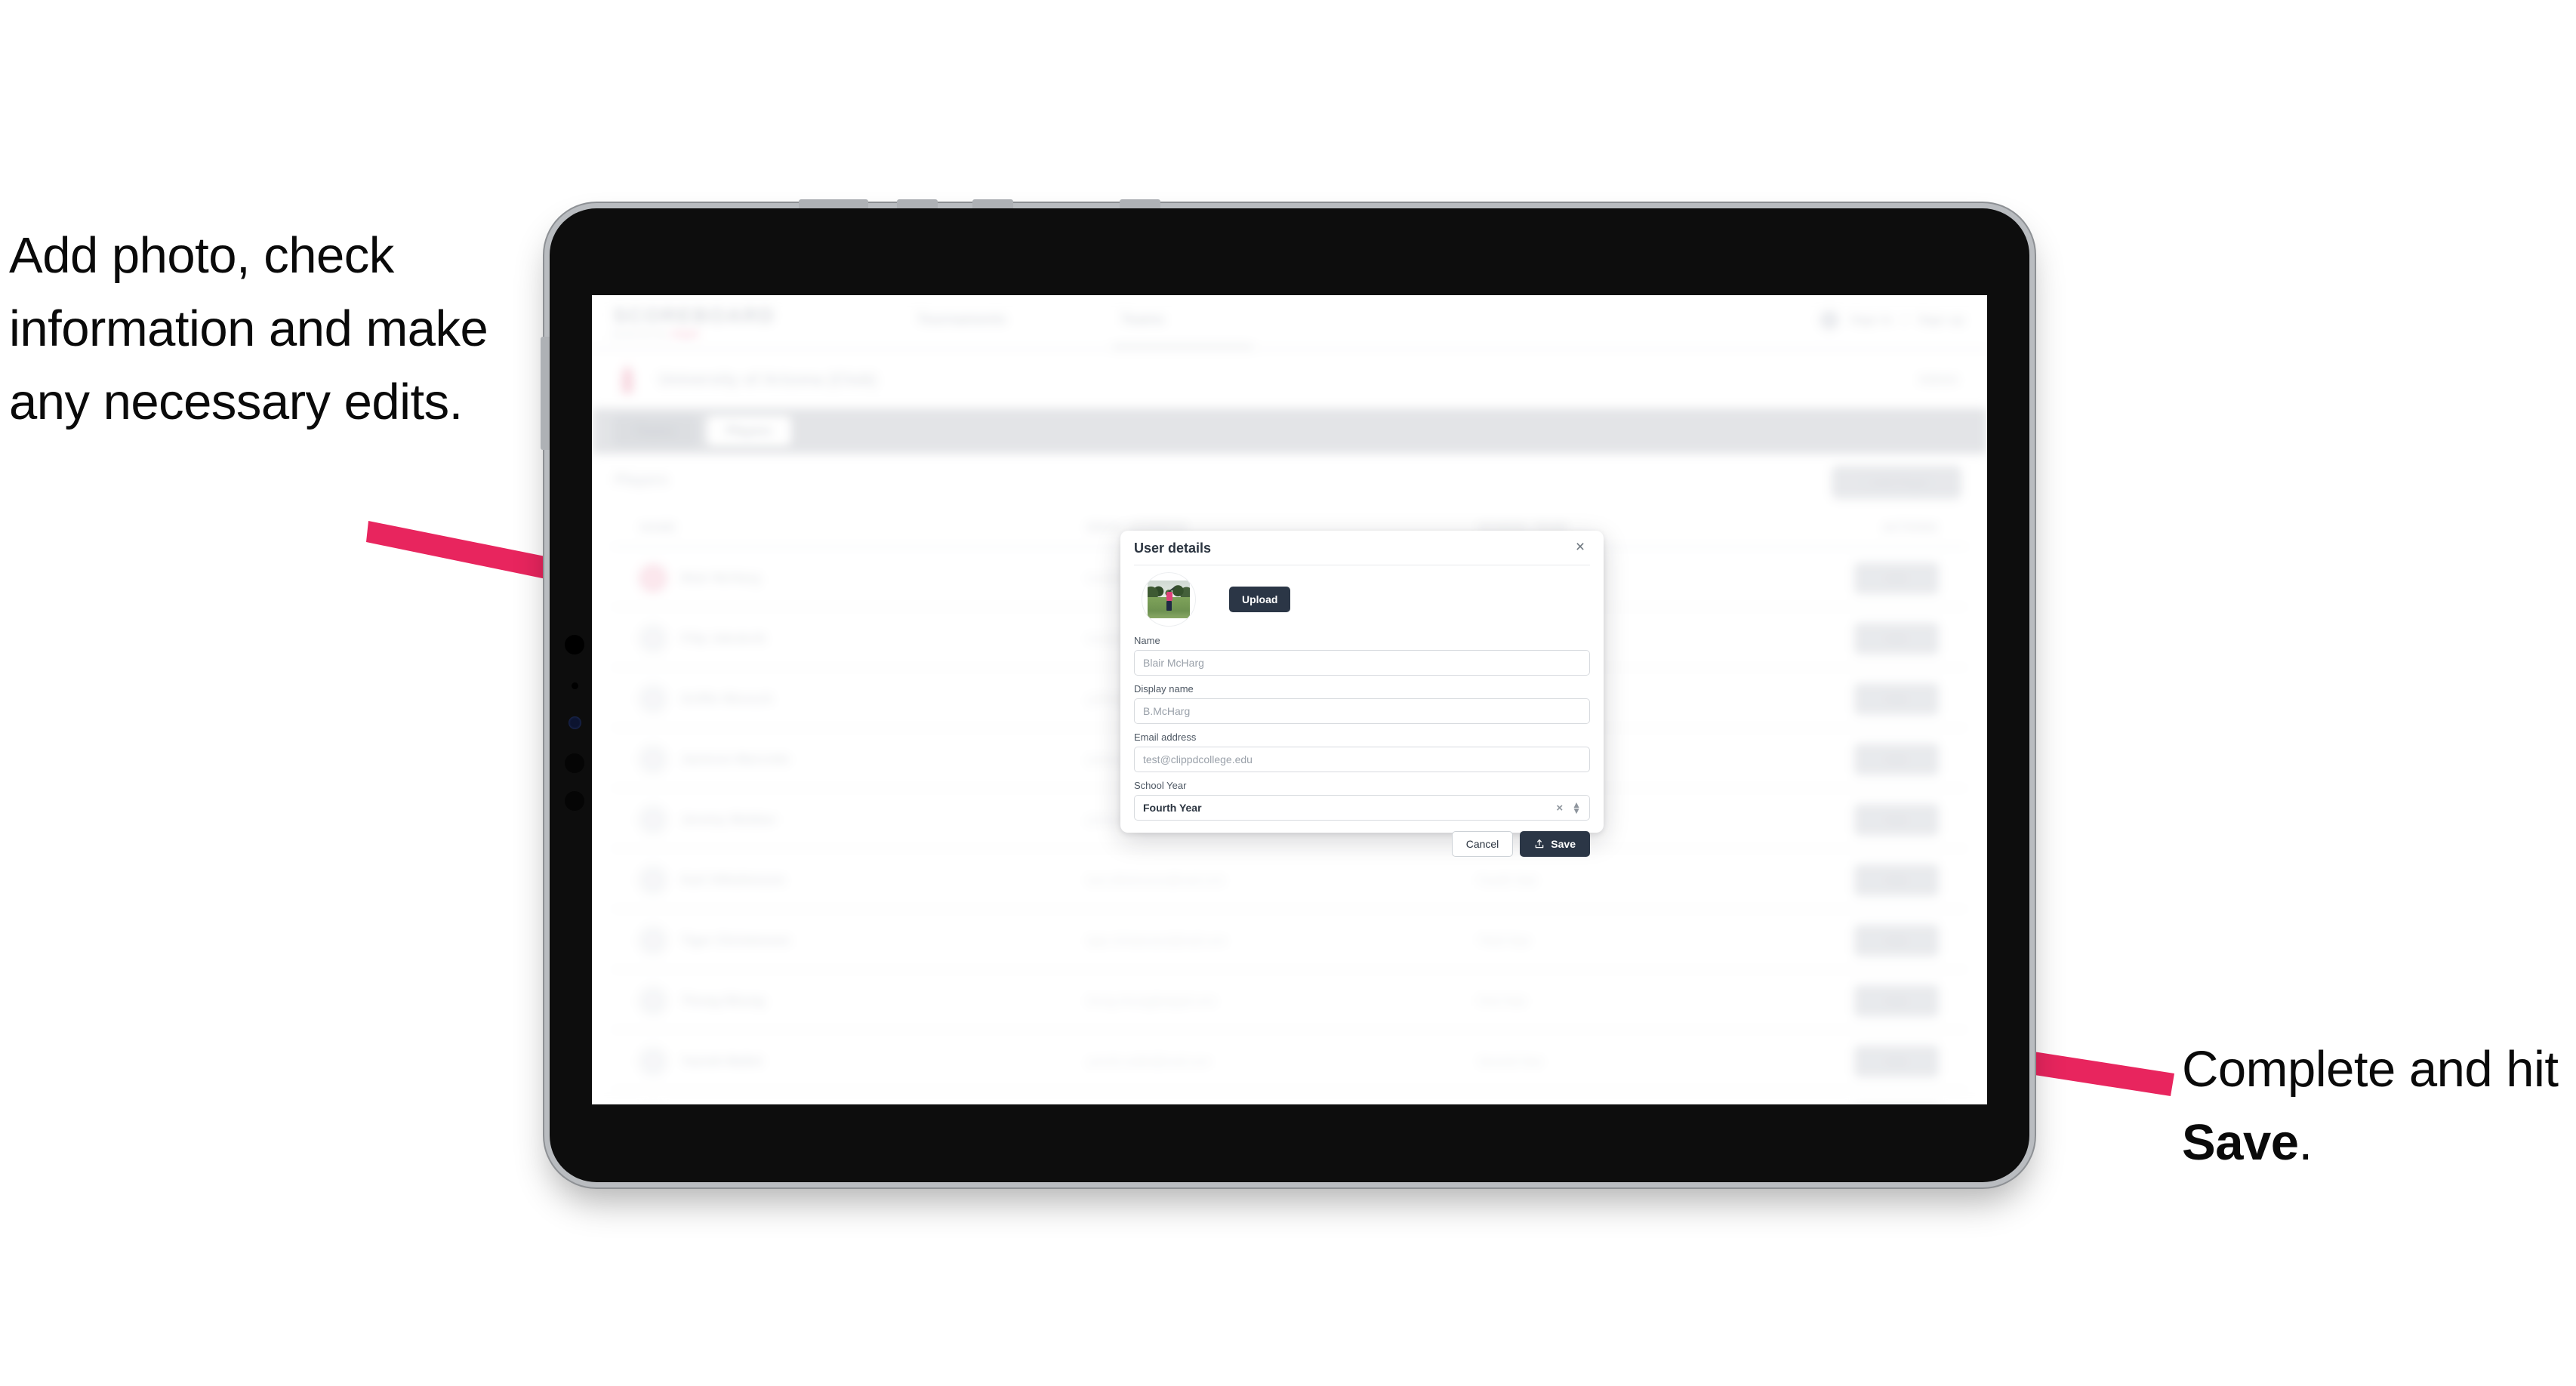  I want to click on dialog-header: User details ×, so click(1362, 548).